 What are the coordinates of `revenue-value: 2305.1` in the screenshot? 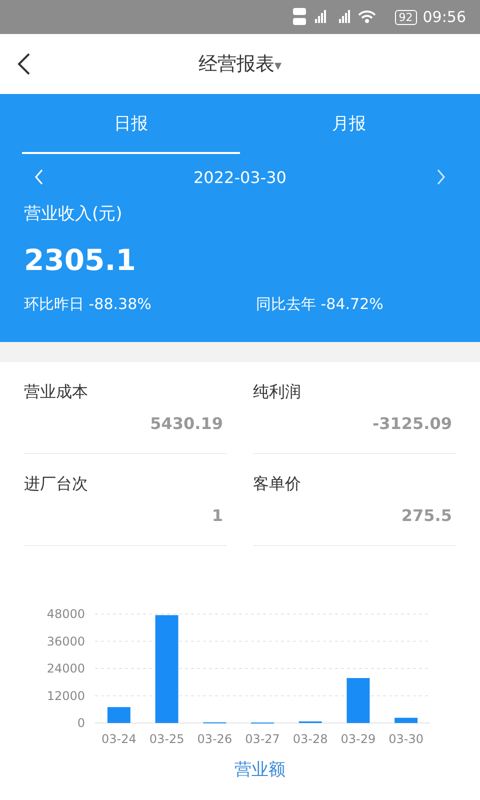 It's located at (80, 260).